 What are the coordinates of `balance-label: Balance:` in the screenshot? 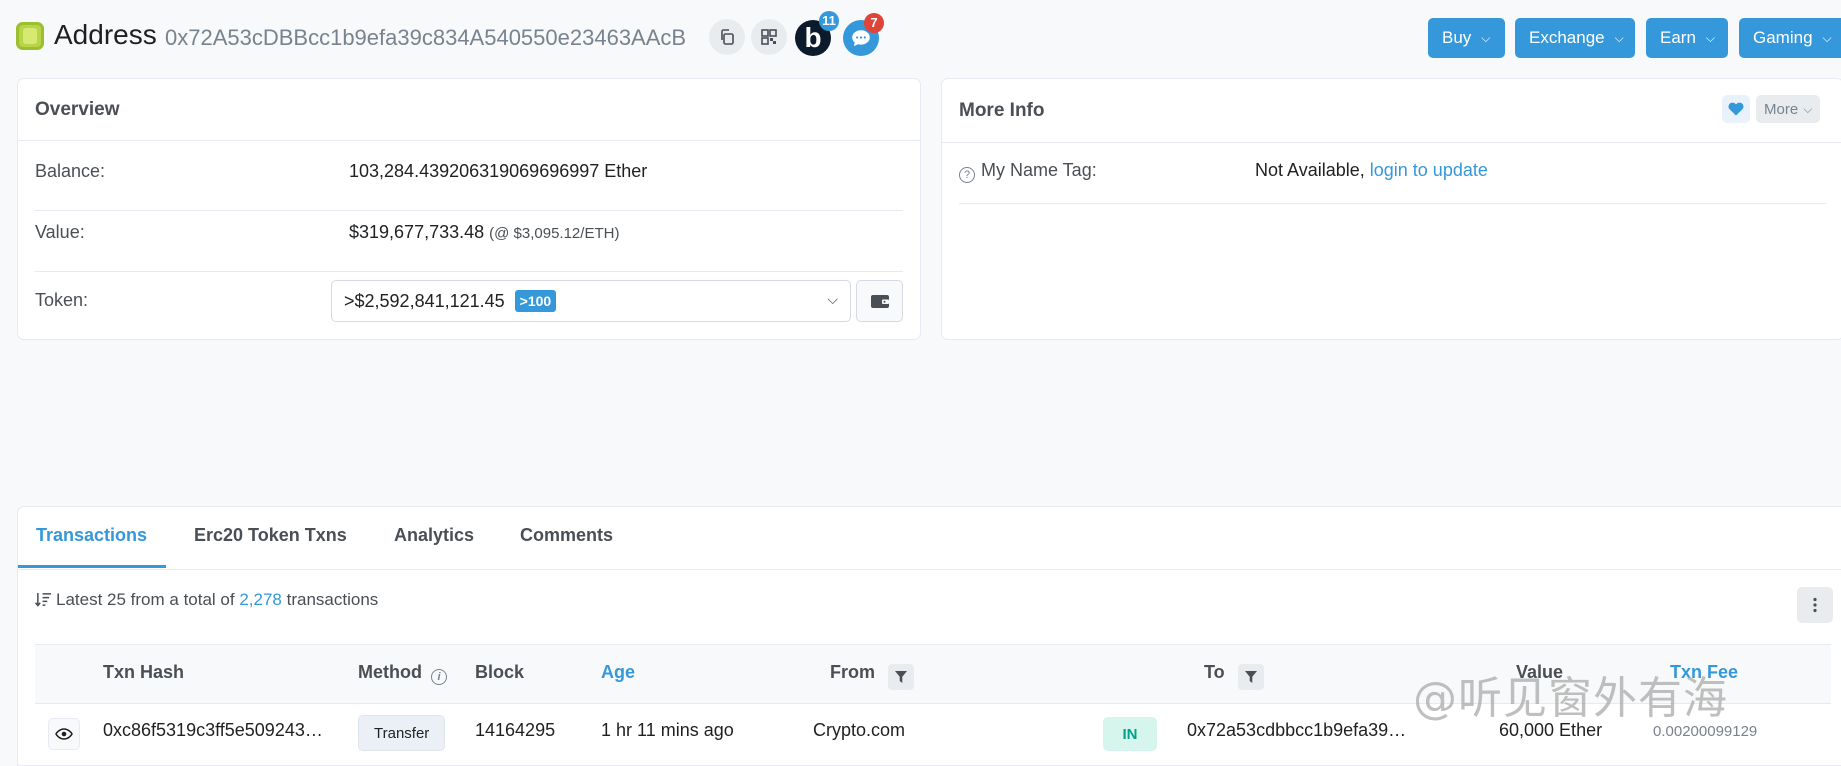 It's located at (70, 171).